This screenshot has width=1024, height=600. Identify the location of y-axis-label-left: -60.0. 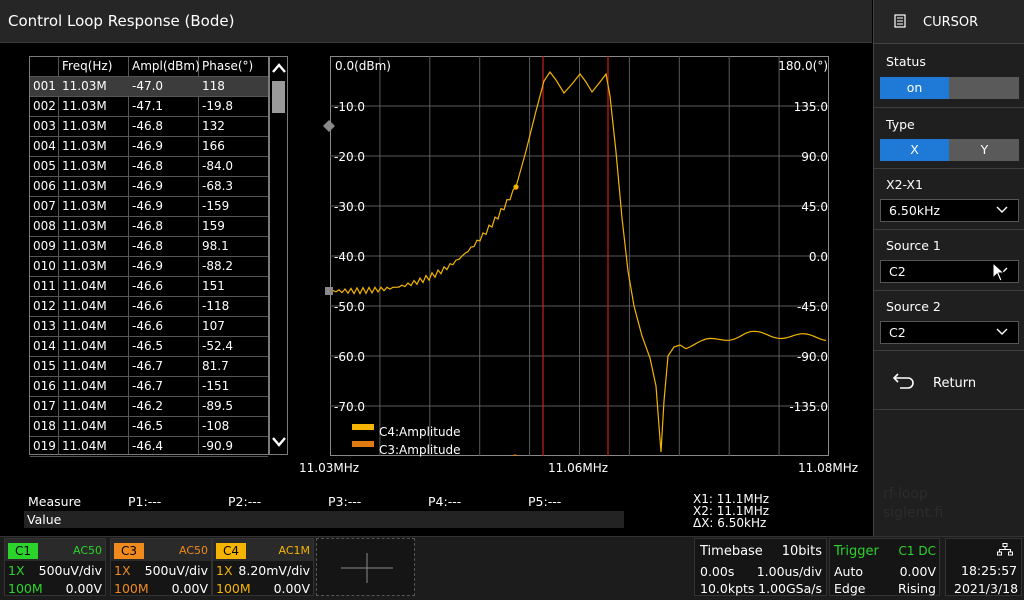
(350, 357).